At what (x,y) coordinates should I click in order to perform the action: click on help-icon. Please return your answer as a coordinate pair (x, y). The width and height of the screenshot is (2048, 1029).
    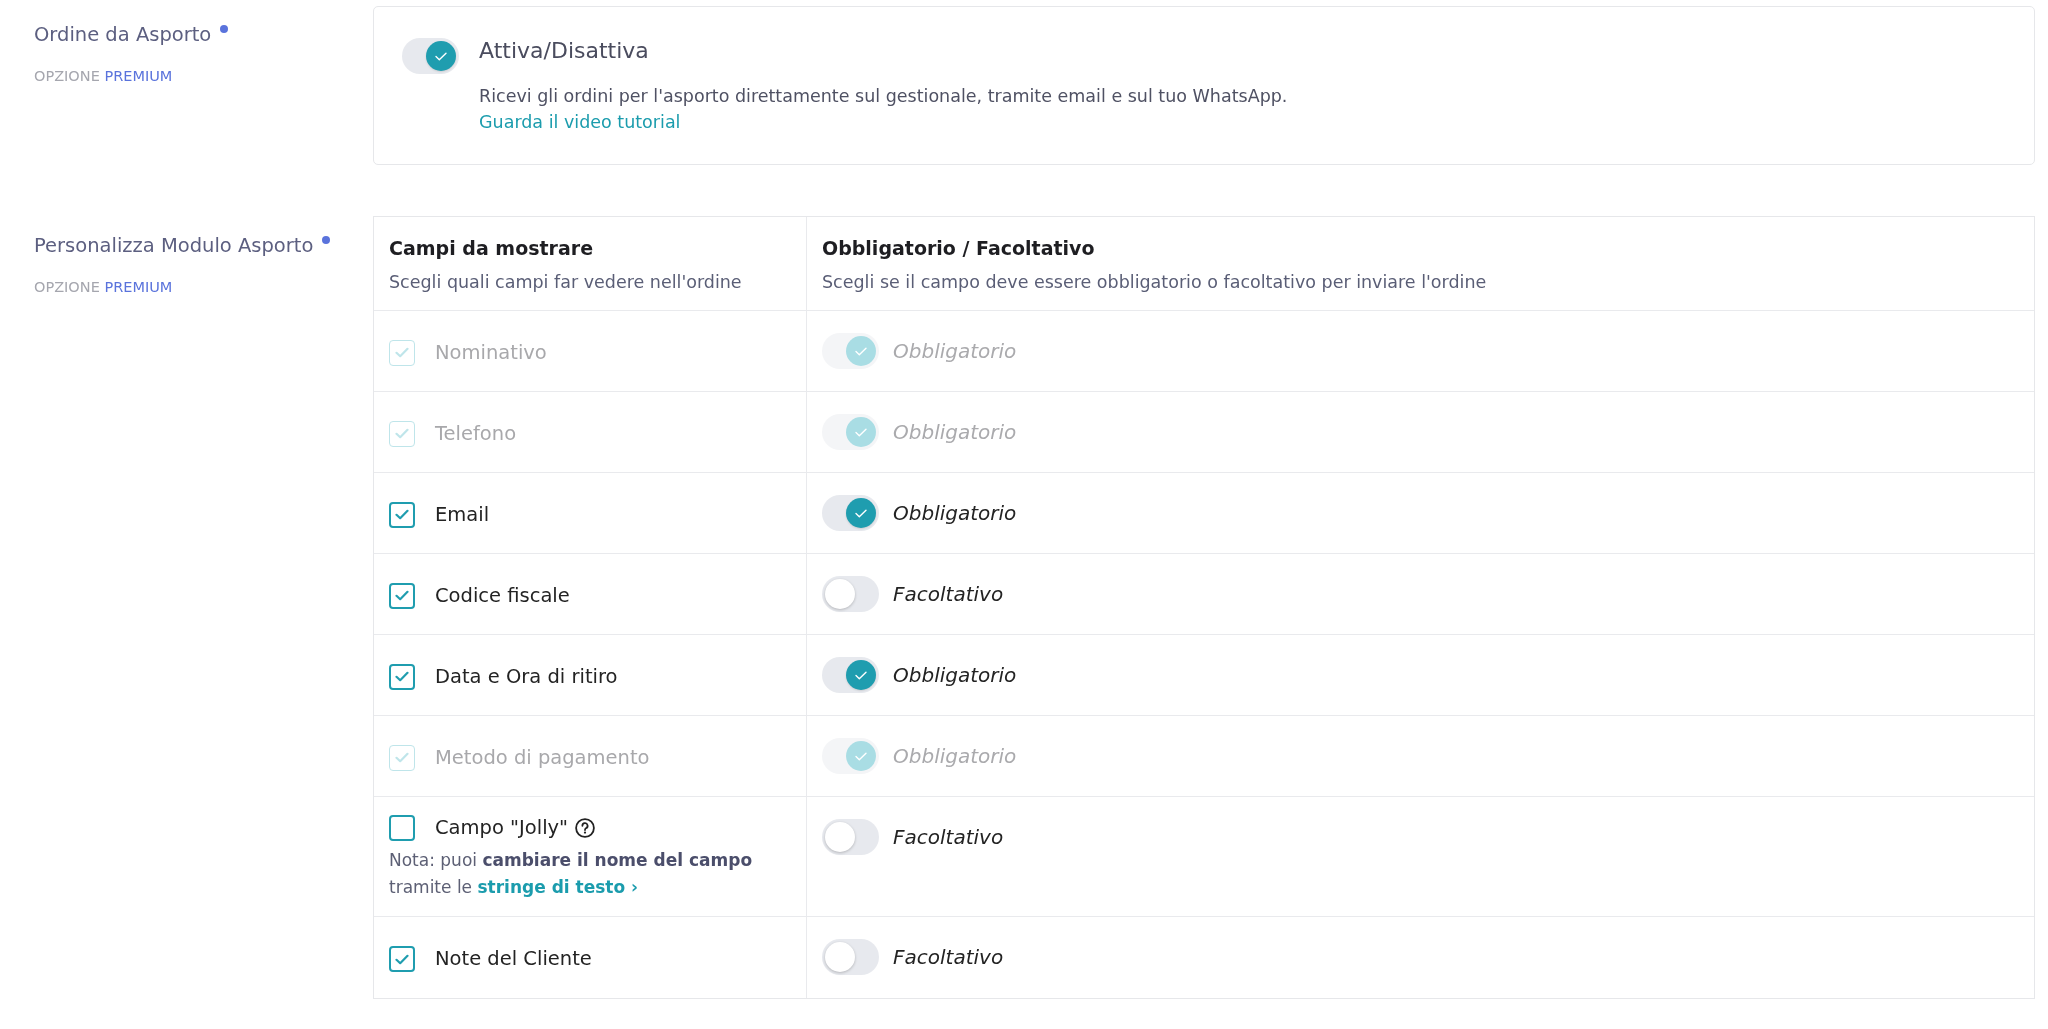
    Looking at the image, I should click on (585, 828).